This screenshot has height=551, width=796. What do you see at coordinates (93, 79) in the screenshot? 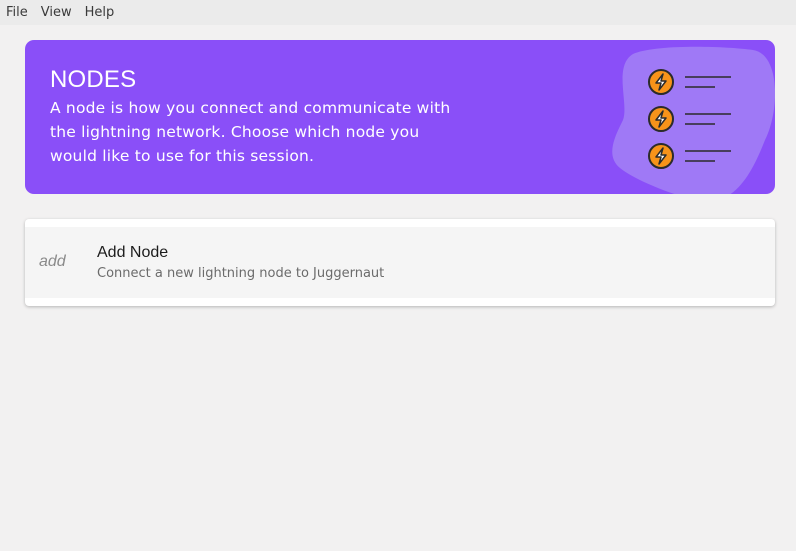
I see `page-title: NODES` at bounding box center [93, 79].